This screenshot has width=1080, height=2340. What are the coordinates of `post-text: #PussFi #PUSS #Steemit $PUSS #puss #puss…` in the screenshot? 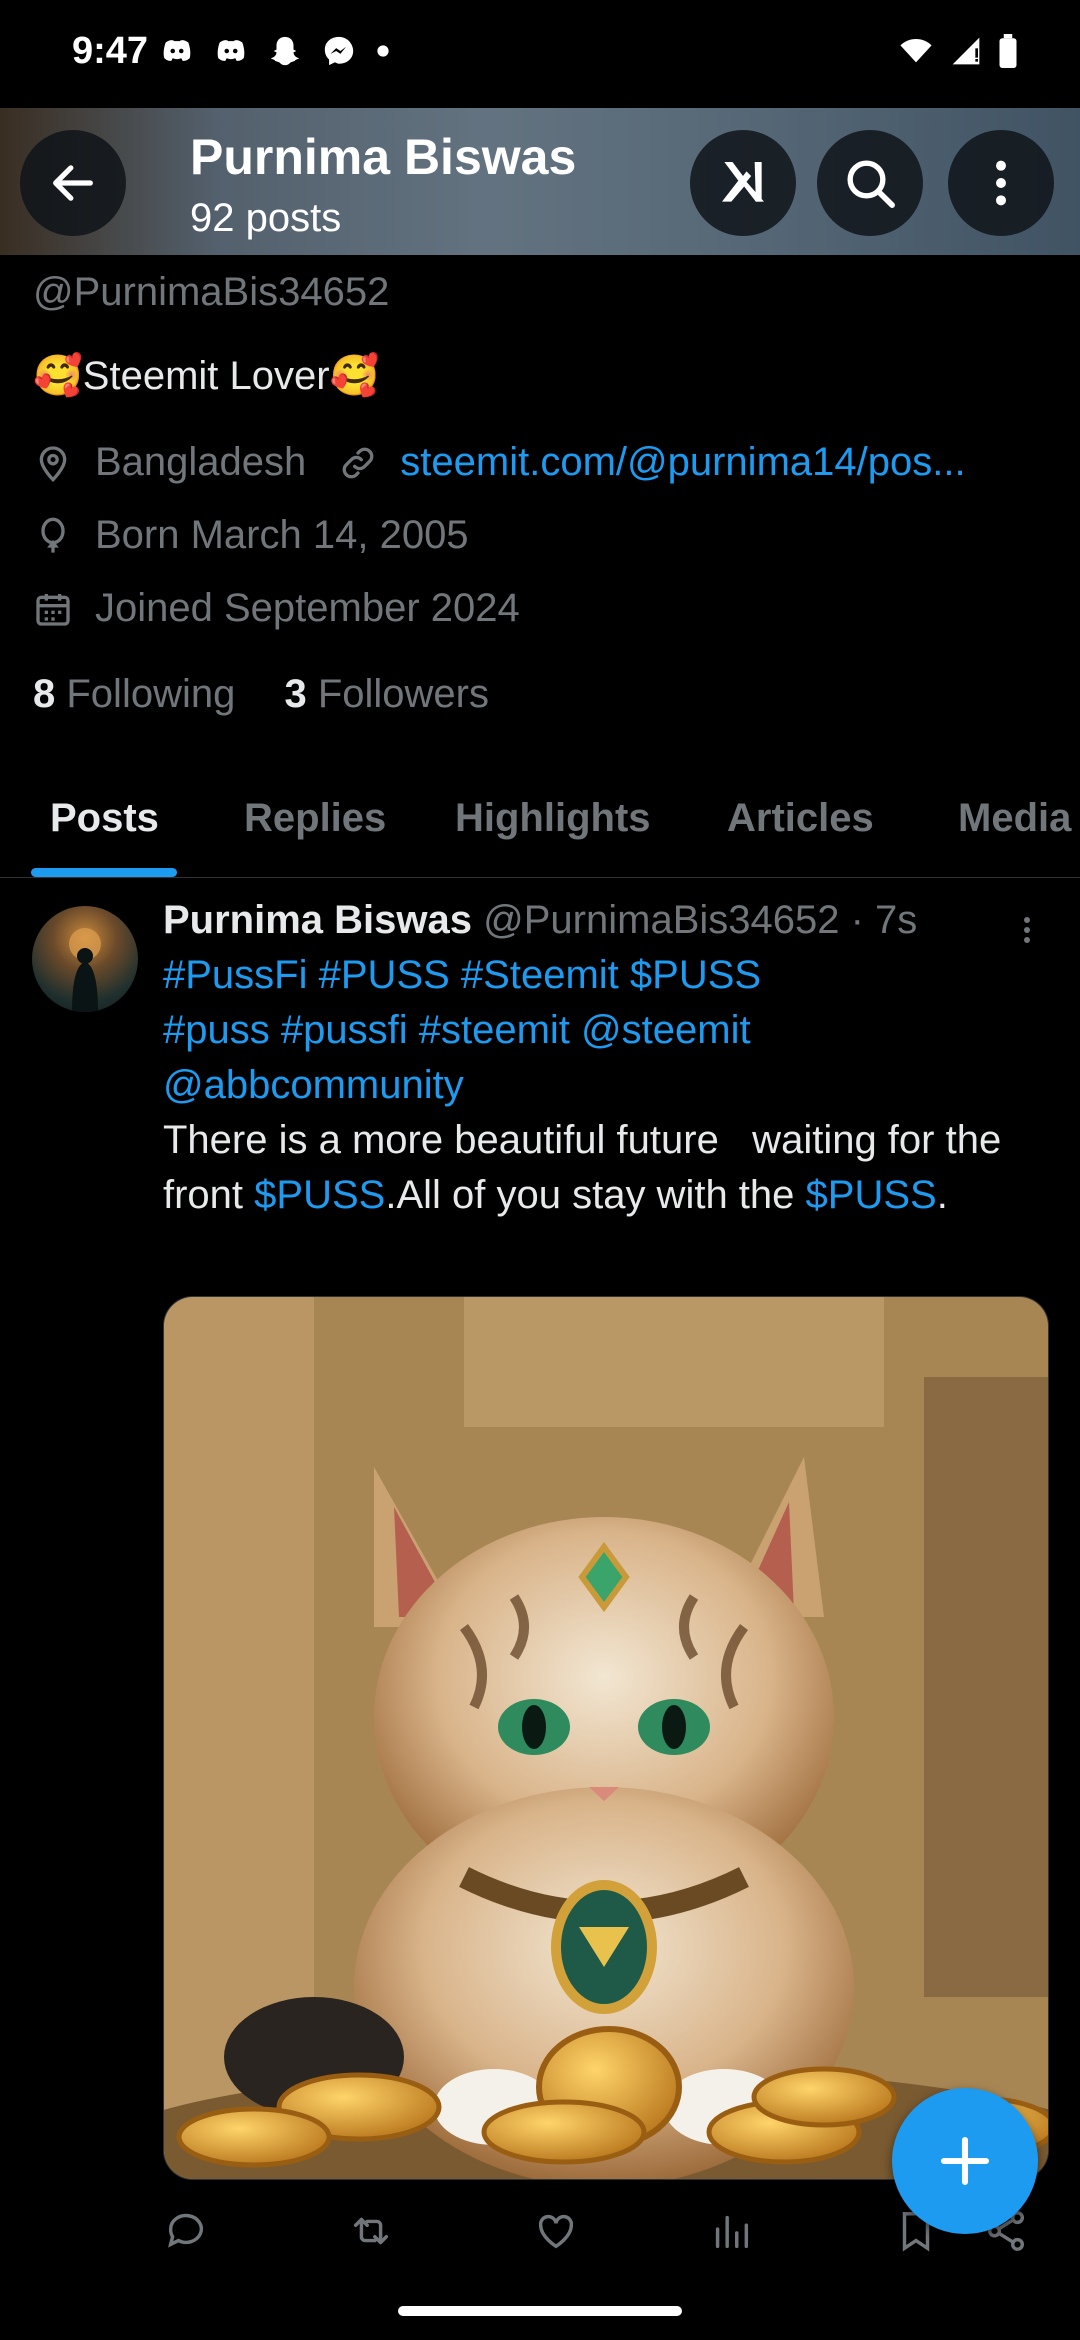 It's located at (603, 1085).